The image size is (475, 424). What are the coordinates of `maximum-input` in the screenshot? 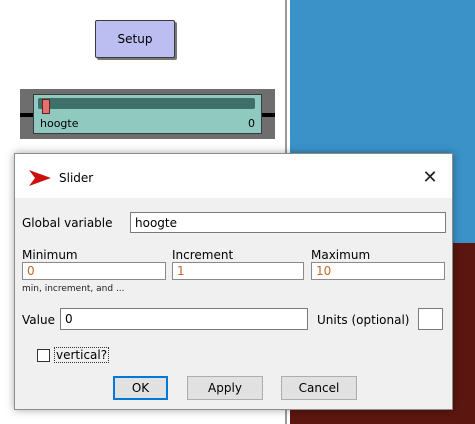 It's located at (378, 271).